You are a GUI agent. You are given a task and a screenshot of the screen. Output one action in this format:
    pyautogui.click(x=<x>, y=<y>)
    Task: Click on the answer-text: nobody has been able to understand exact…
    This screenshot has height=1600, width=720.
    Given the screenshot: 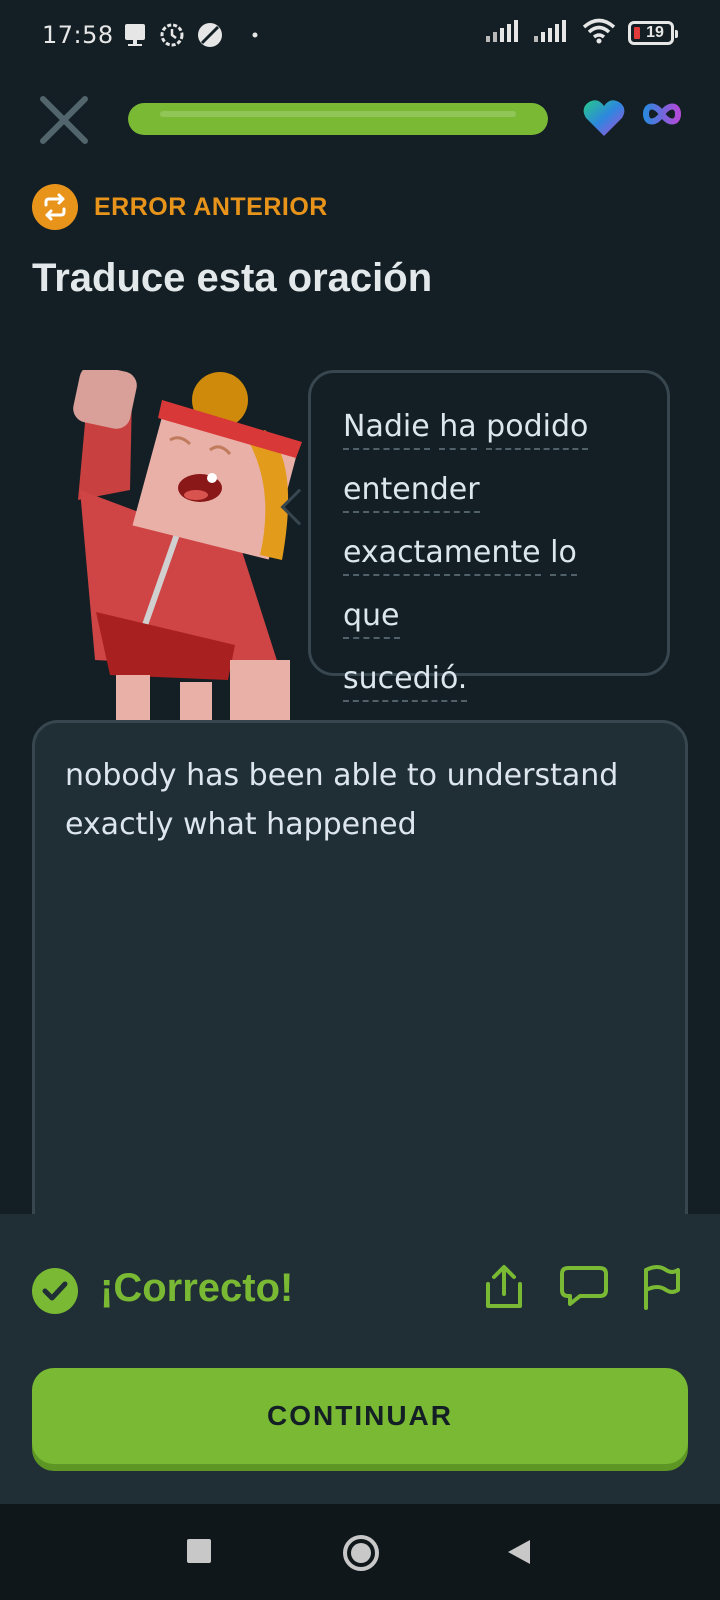 What is the action you would take?
    pyautogui.click(x=342, y=800)
    